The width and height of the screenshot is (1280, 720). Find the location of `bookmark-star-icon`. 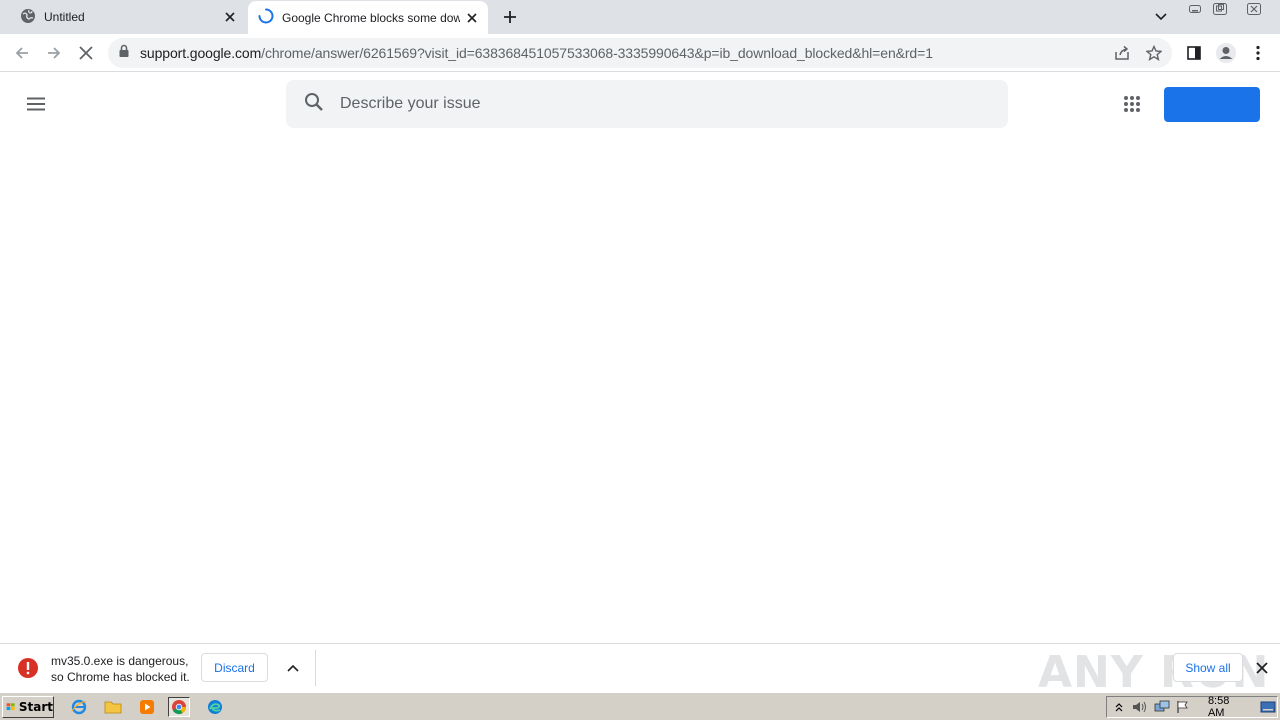

bookmark-star-icon is located at coordinates (1154, 53).